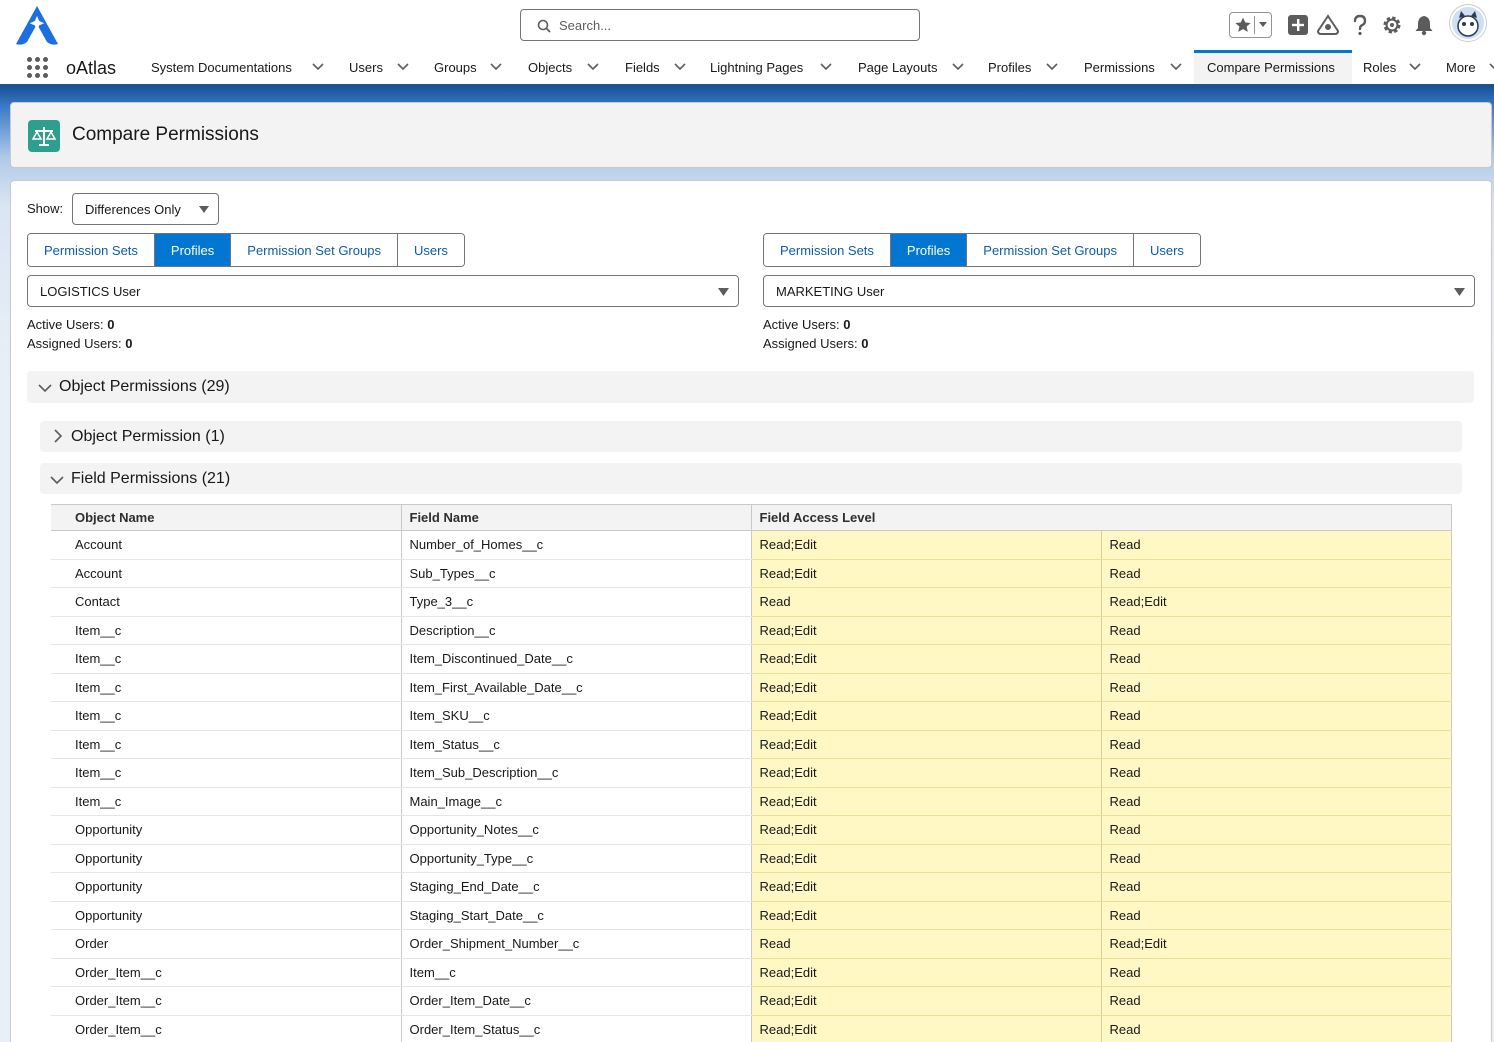 Image resolution: width=1494 pixels, height=1042 pixels. Describe the element at coordinates (827, 250) in the screenshot. I see `right-tab-permission-sets: Permission Sets` at that location.